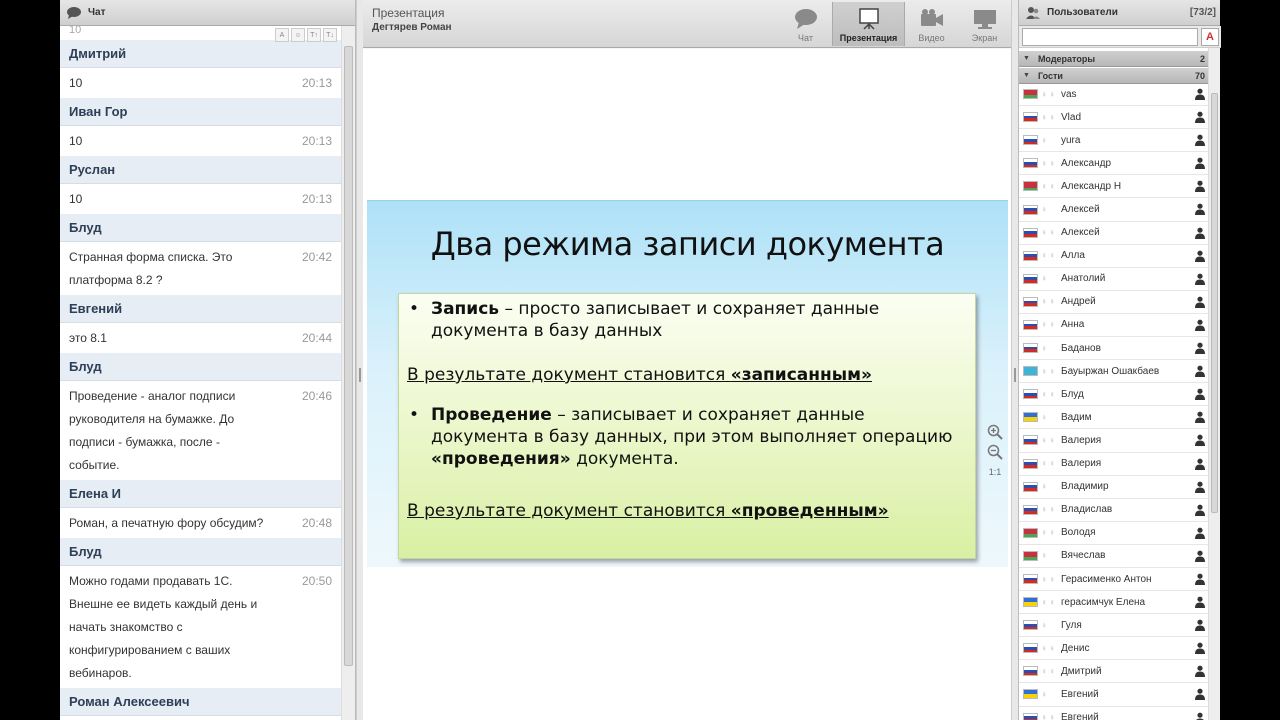 The image size is (1280, 720). Describe the element at coordinates (330, 35) in the screenshot. I see `font-decrease-icon: T↓` at that location.